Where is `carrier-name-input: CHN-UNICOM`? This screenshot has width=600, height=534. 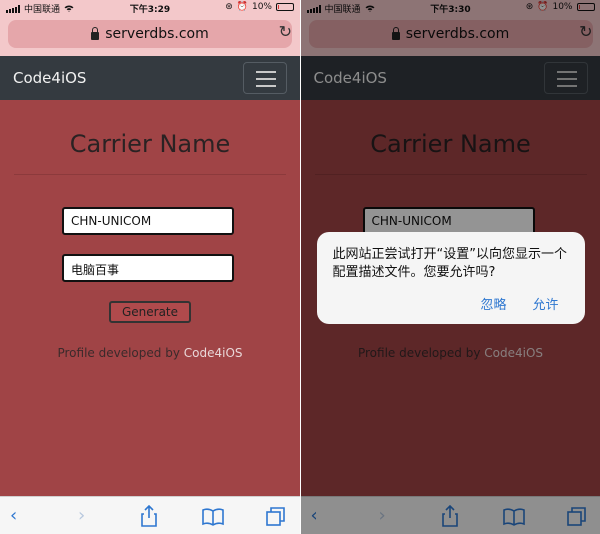
carrier-name-input: CHN-UNICOM is located at coordinates (148, 221).